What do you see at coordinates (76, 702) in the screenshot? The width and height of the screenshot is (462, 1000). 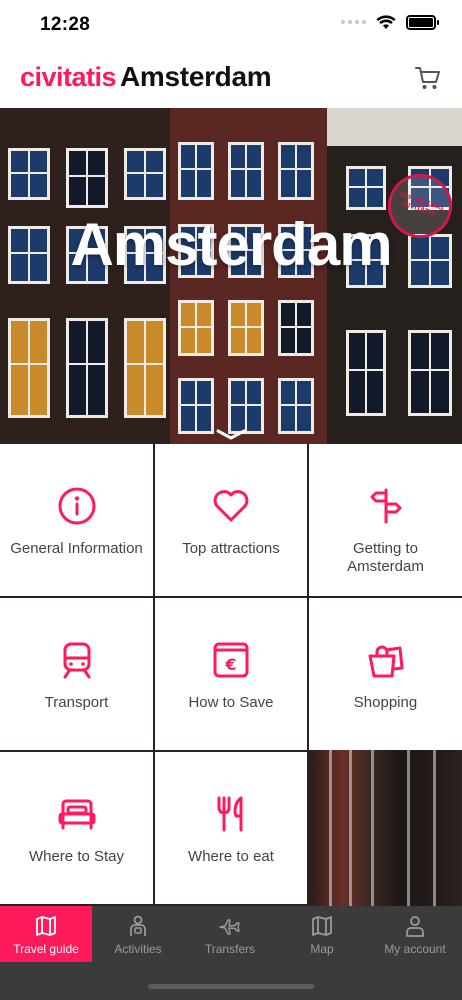 I see `tile-label: Transport` at bounding box center [76, 702].